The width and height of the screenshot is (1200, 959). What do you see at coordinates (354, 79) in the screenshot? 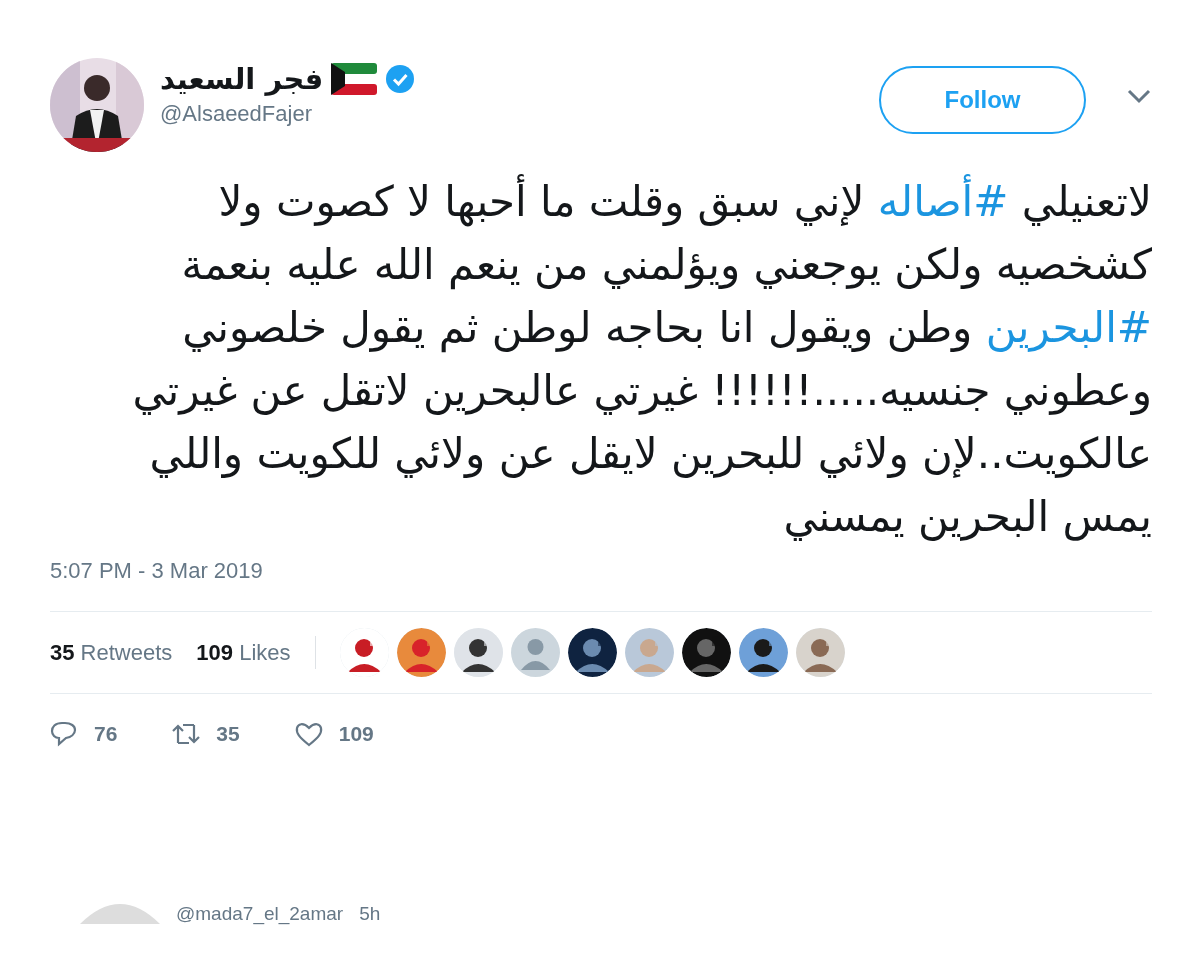
I see `flag-icon` at bounding box center [354, 79].